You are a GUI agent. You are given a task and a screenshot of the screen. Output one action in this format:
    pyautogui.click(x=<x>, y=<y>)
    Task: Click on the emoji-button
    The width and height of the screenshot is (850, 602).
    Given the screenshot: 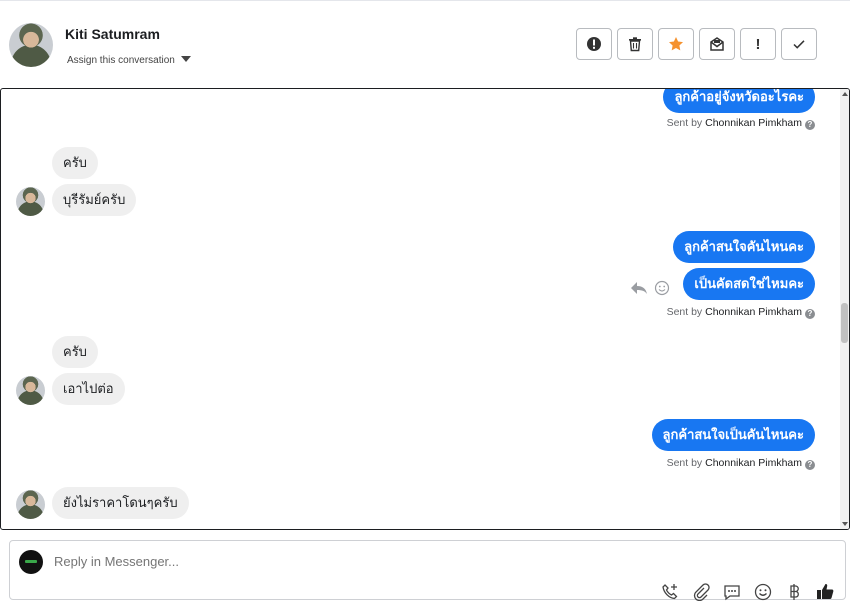 What is the action you would take?
    pyautogui.click(x=763, y=592)
    